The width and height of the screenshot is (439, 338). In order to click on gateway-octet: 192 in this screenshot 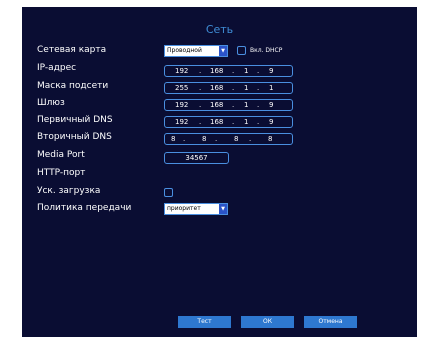, I will do `click(181, 105)`.